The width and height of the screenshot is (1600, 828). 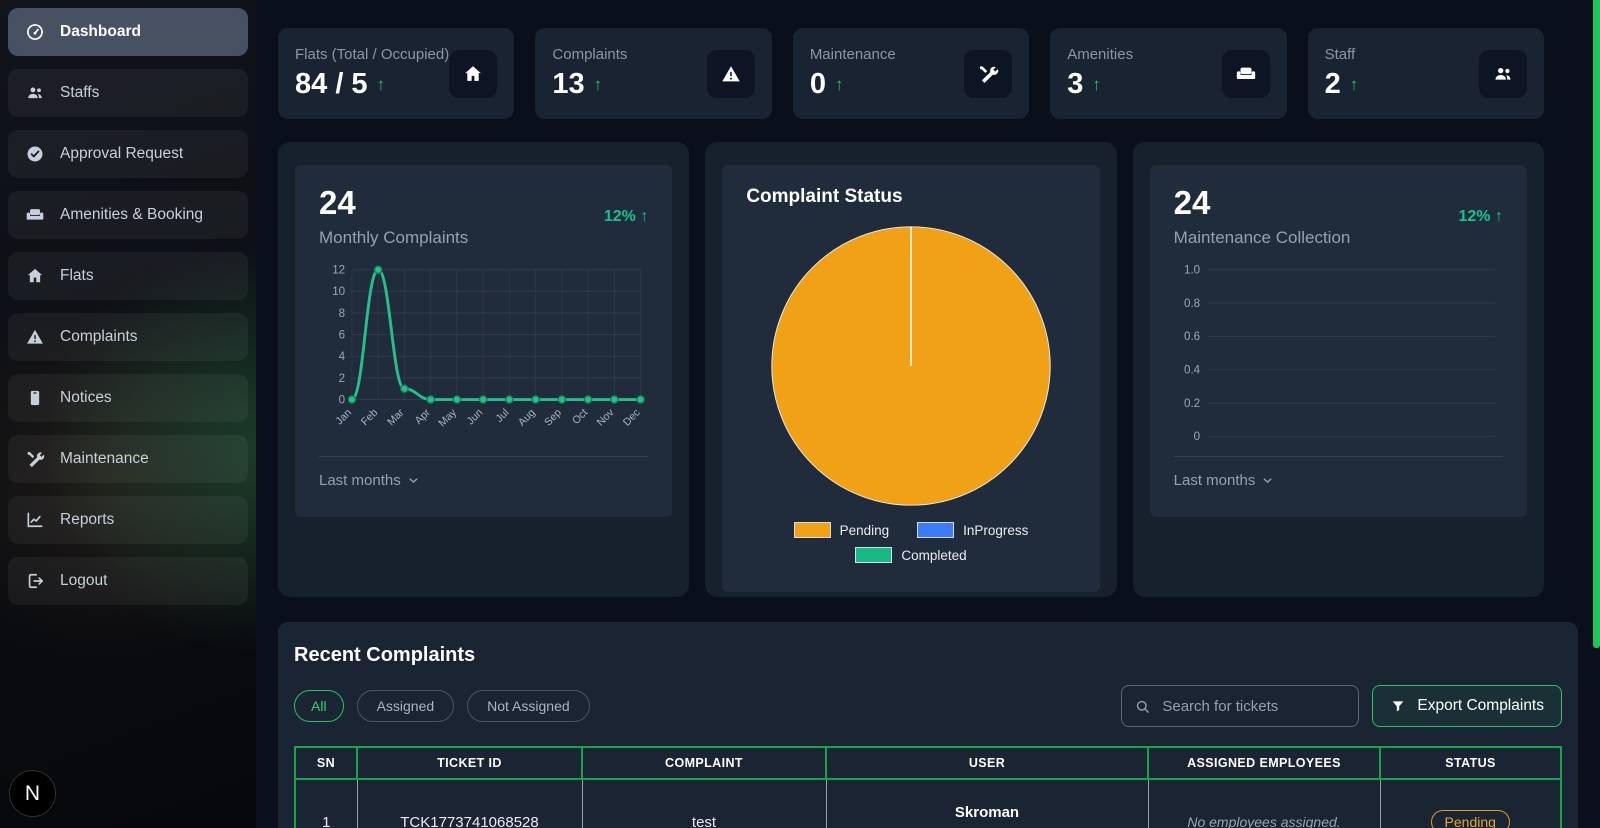 I want to click on svg-text: Jun, so click(x=475, y=417).